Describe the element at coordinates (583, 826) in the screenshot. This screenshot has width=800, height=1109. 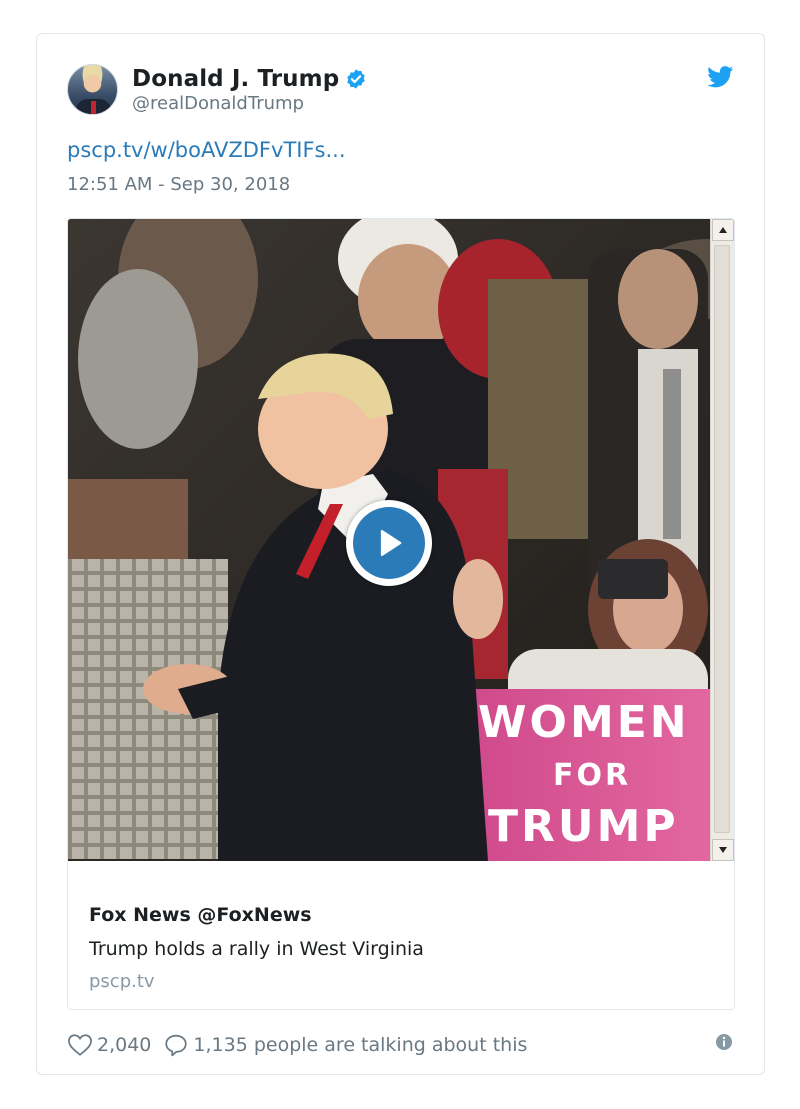
I see `sign-text-trump: TRUMP` at that location.